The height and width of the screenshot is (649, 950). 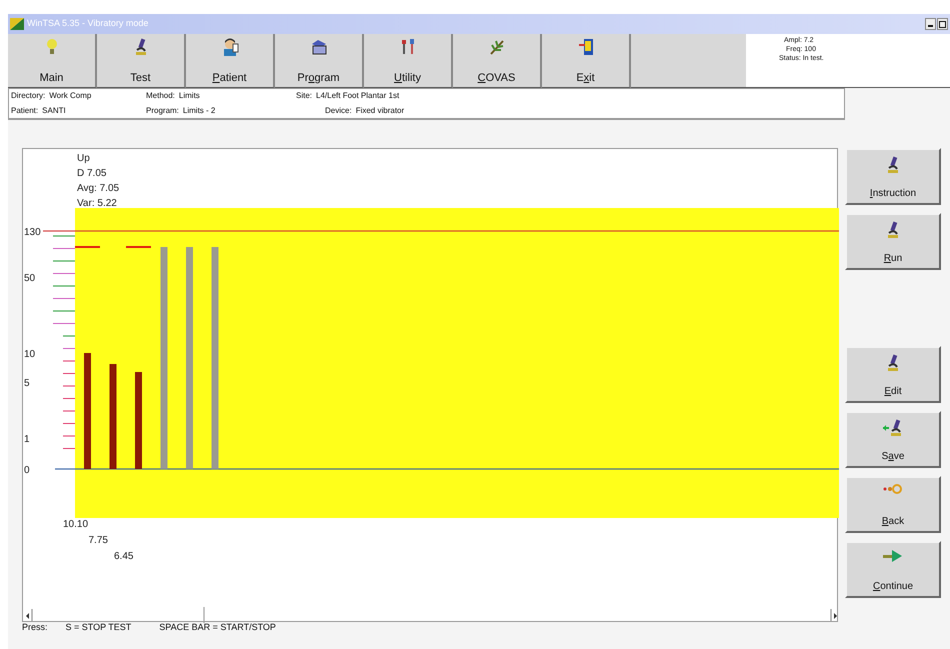 I want to click on toolbar-button: Patient, so click(x=230, y=61).